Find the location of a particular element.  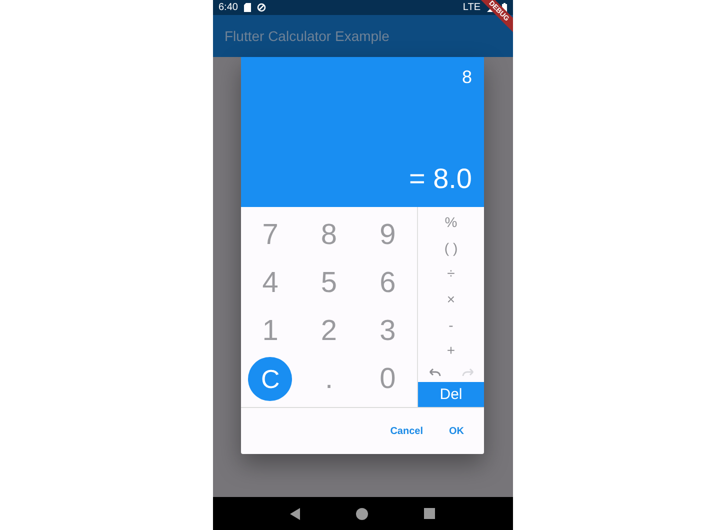

digit-key: 5 is located at coordinates (329, 283).